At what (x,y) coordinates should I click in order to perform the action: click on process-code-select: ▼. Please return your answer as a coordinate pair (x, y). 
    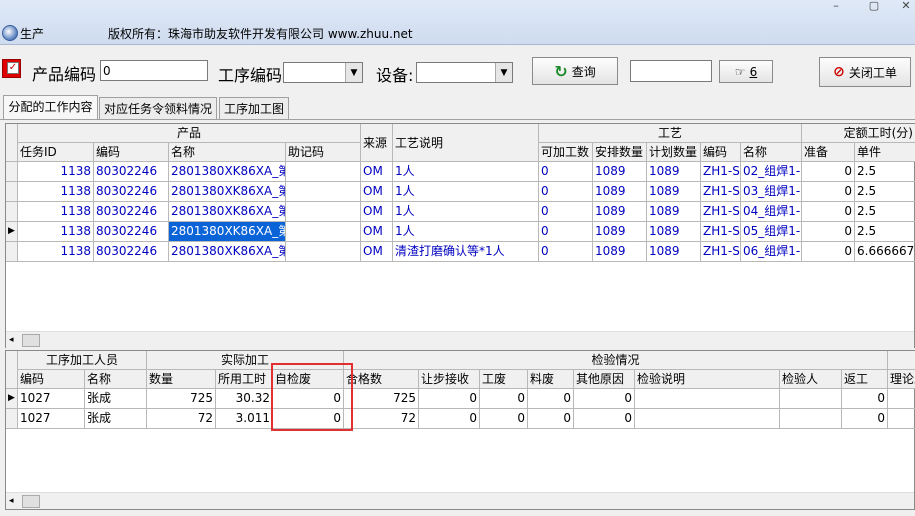
    Looking at the image, I should click on (323, 72).